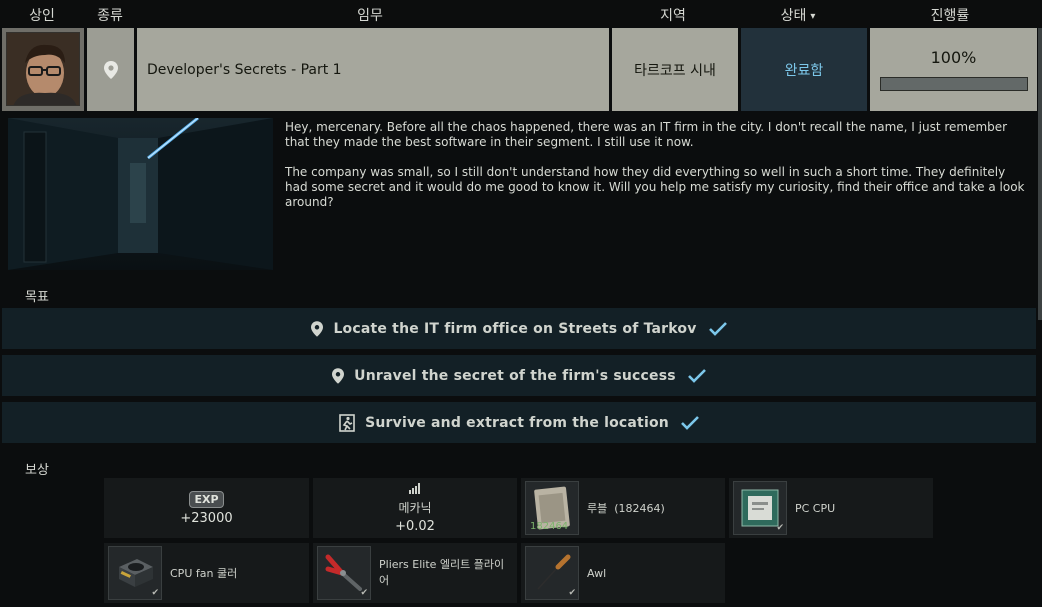 Image resolution: width=1042 pixels, height=607 pixels. I want to click on exit-icon, so click(347, 422).